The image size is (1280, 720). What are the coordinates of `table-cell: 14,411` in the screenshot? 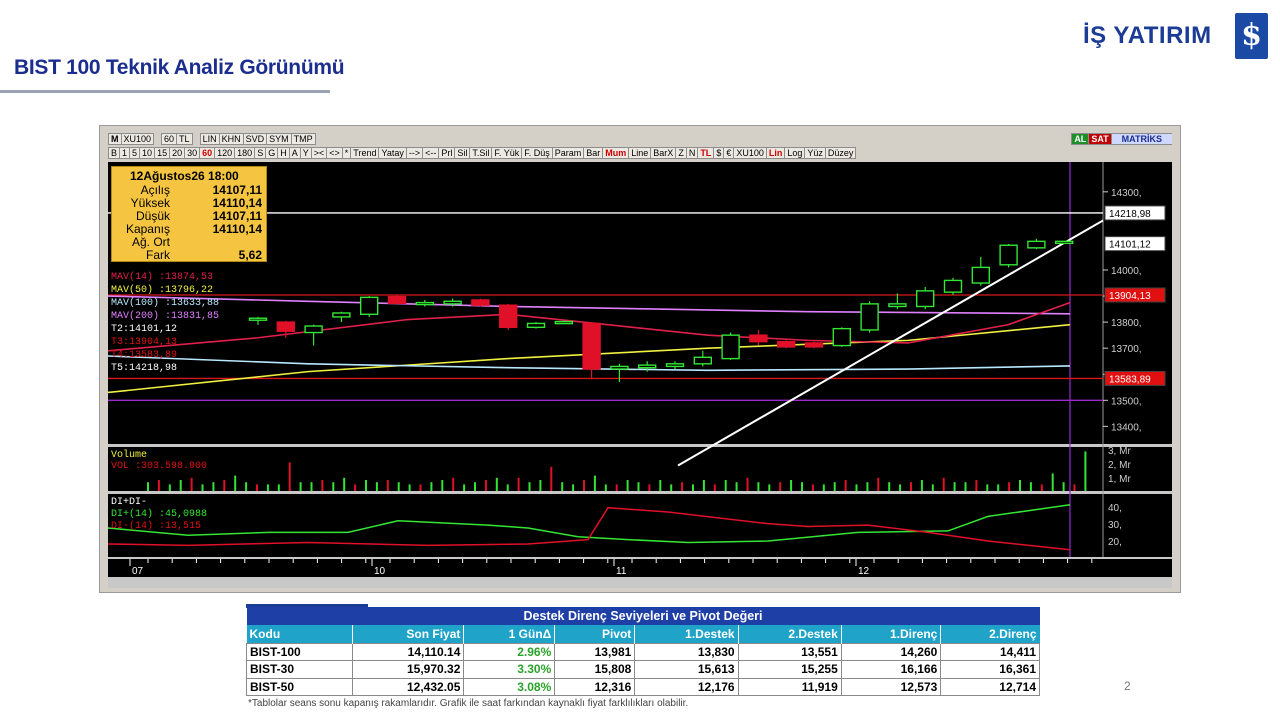 It's located at (990, 651).